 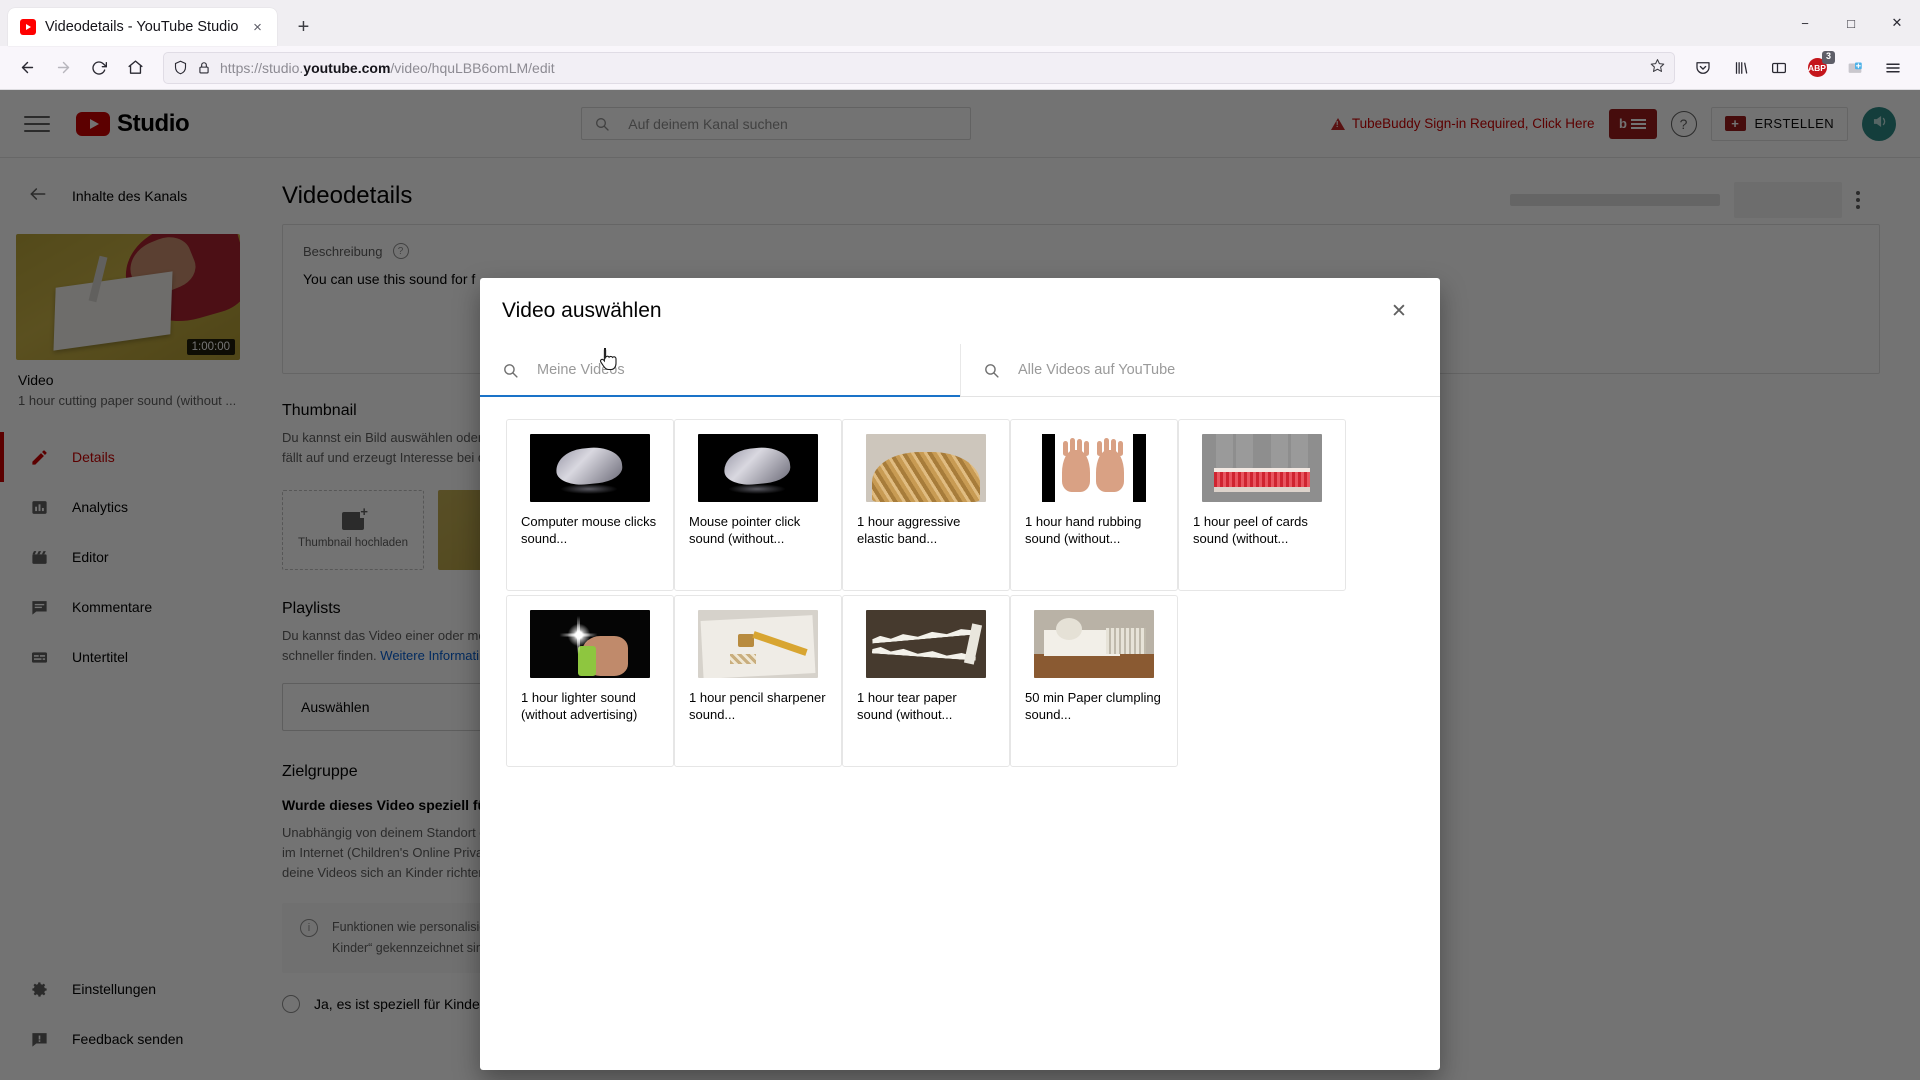 What do you see at coordinates (180, 67) in the screenshot?
I see `shield-icon` at bounding box center [180, 67].